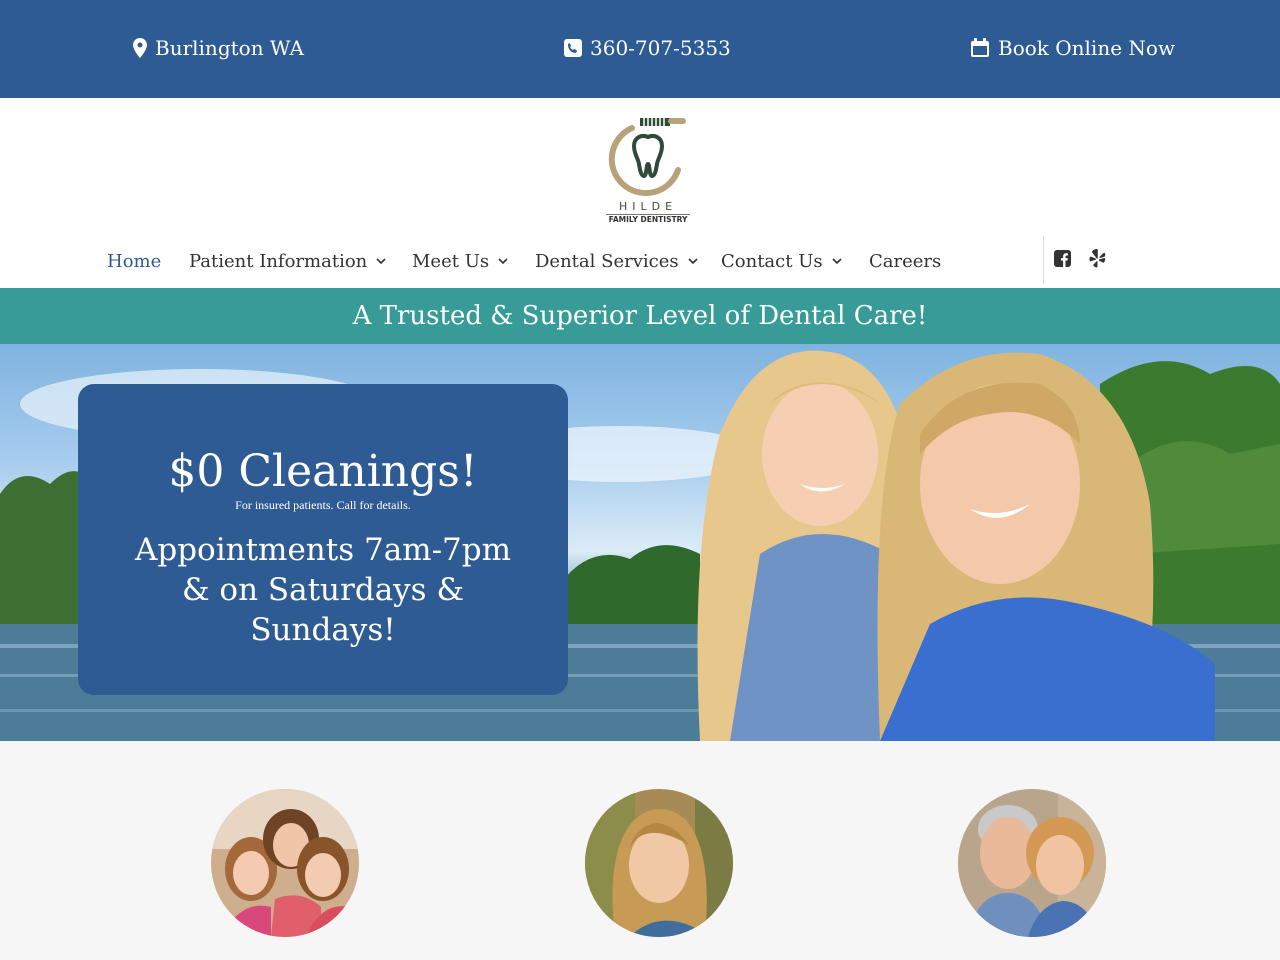 This screenshot has height=960, width=1280. I want to click on logo-subtitle: FAMILY DENTISTRY, so click(648, 219).